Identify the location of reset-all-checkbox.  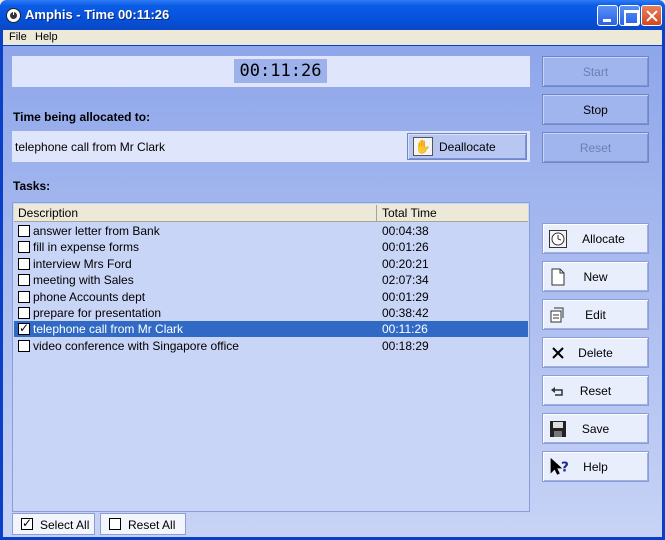
(115, 524).